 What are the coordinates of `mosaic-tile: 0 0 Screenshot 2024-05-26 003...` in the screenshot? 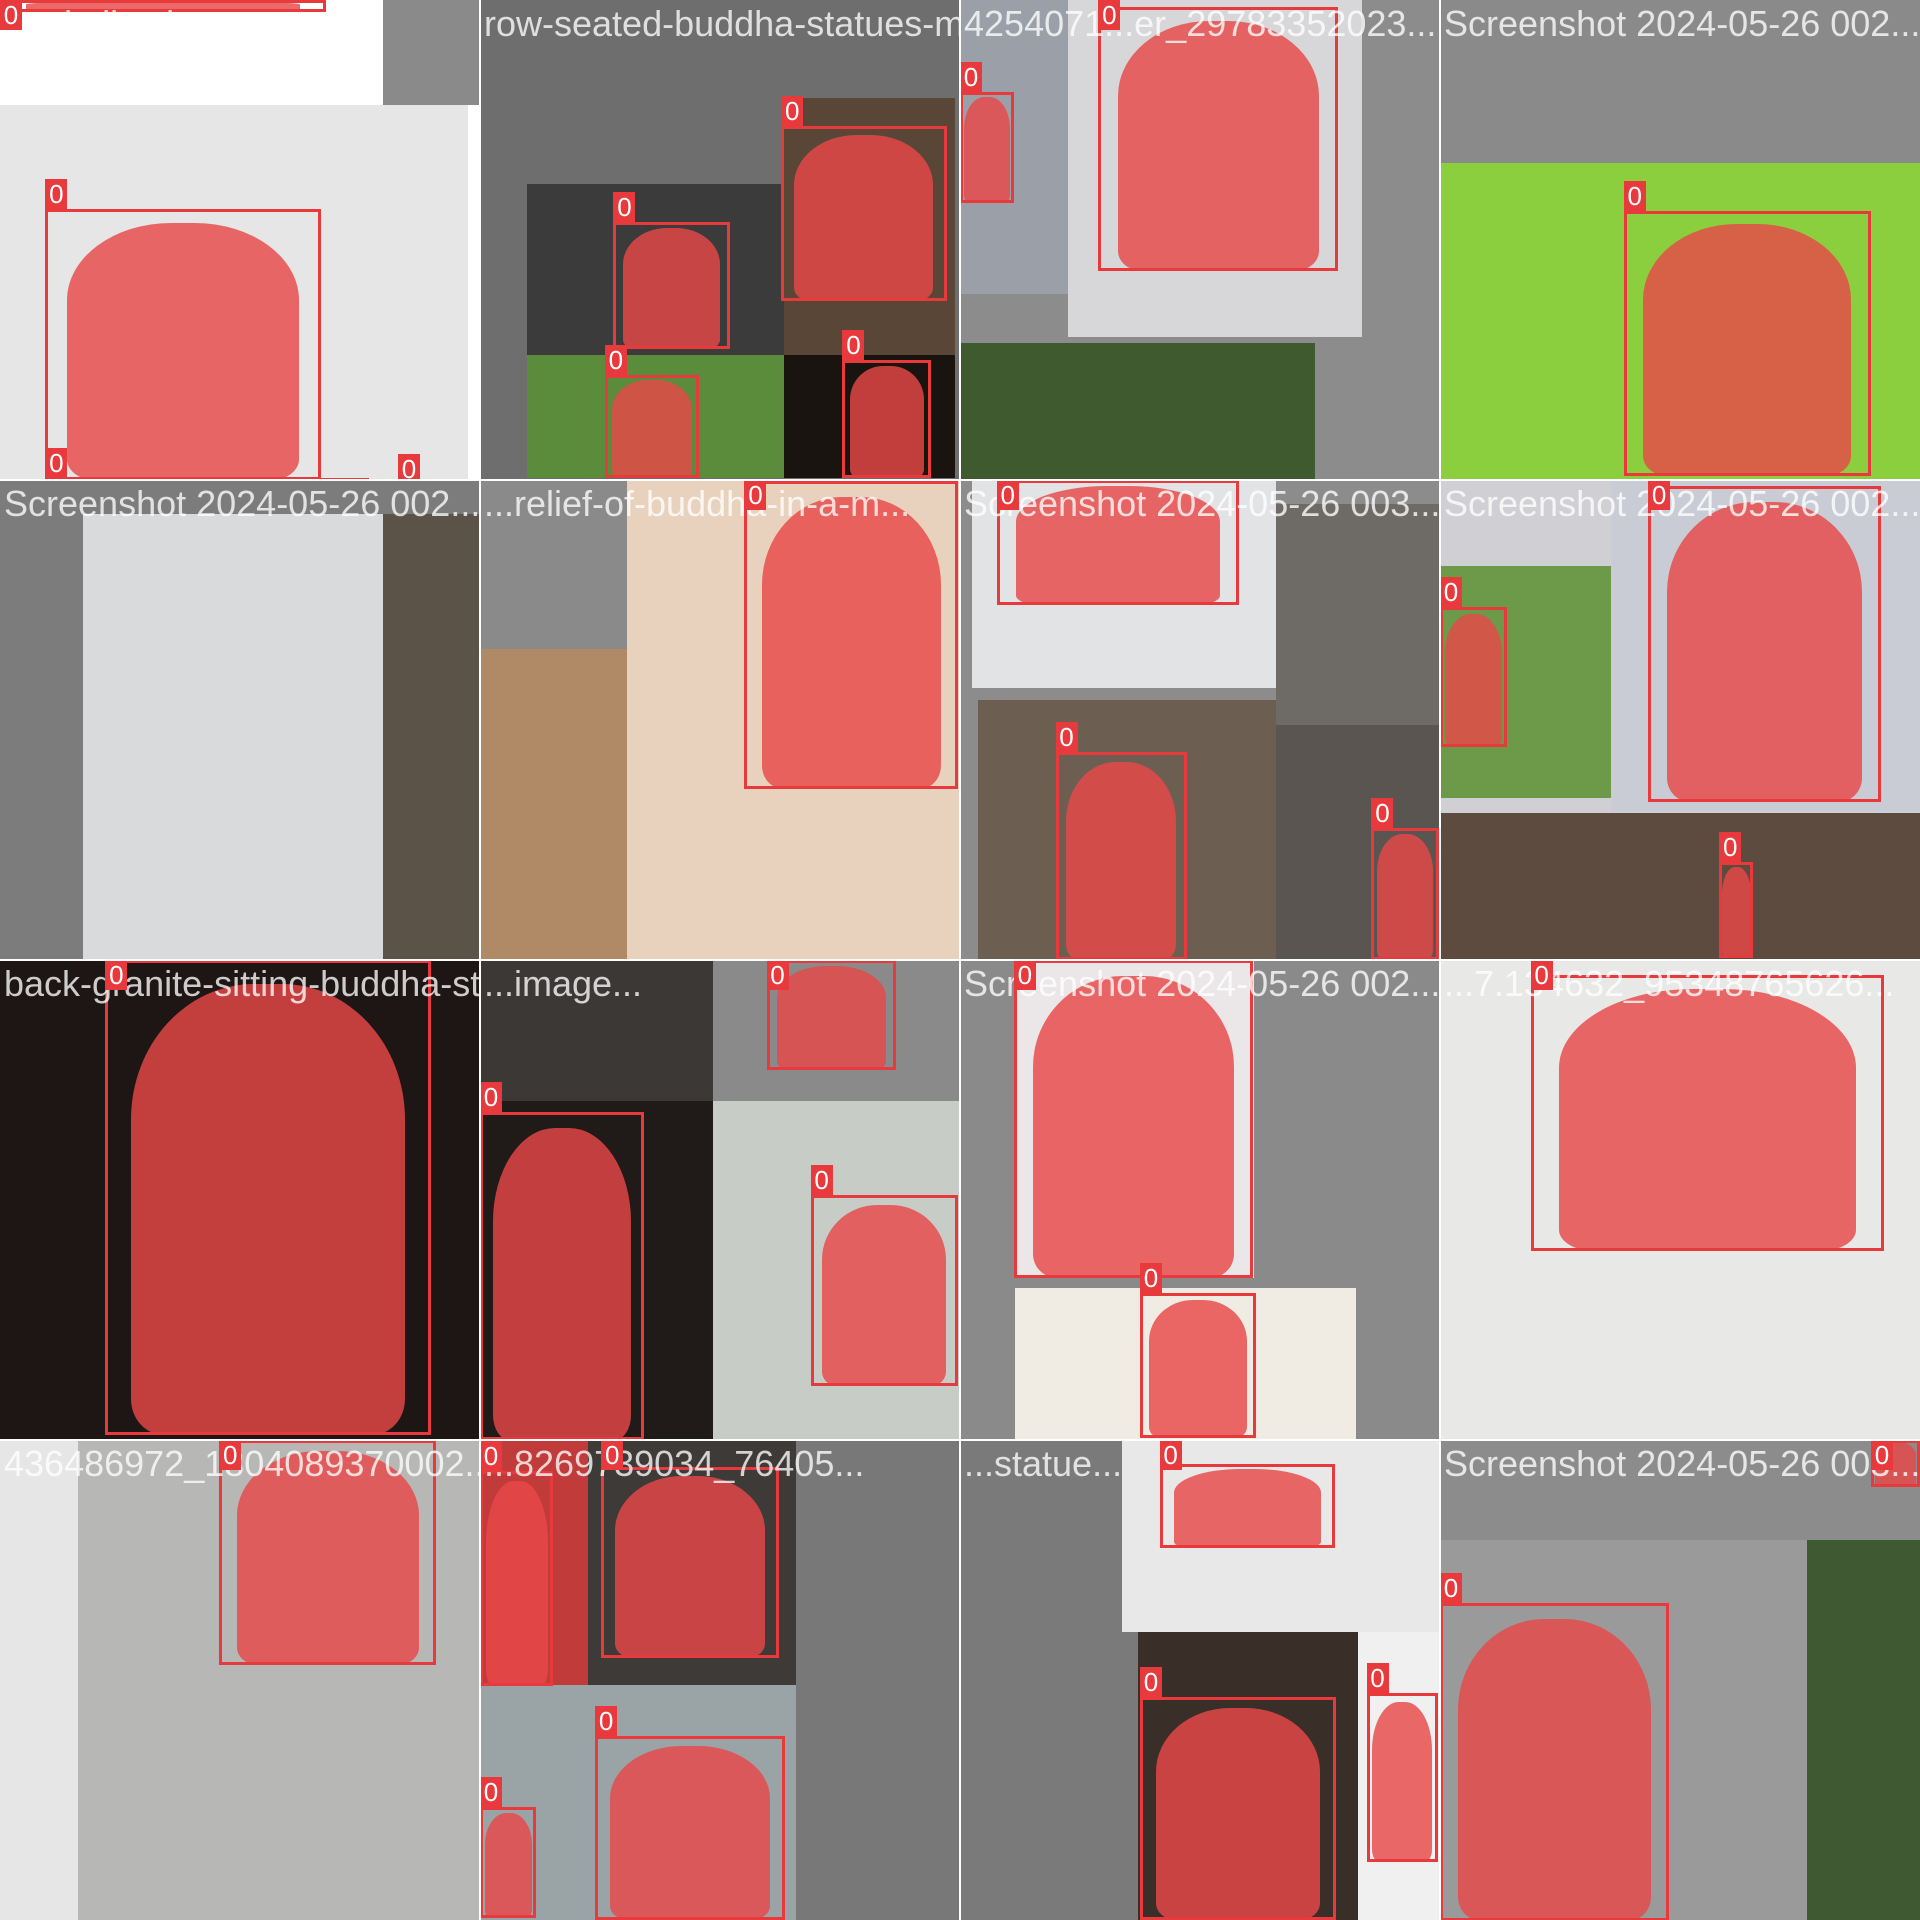 It's located at (1680, 1680).